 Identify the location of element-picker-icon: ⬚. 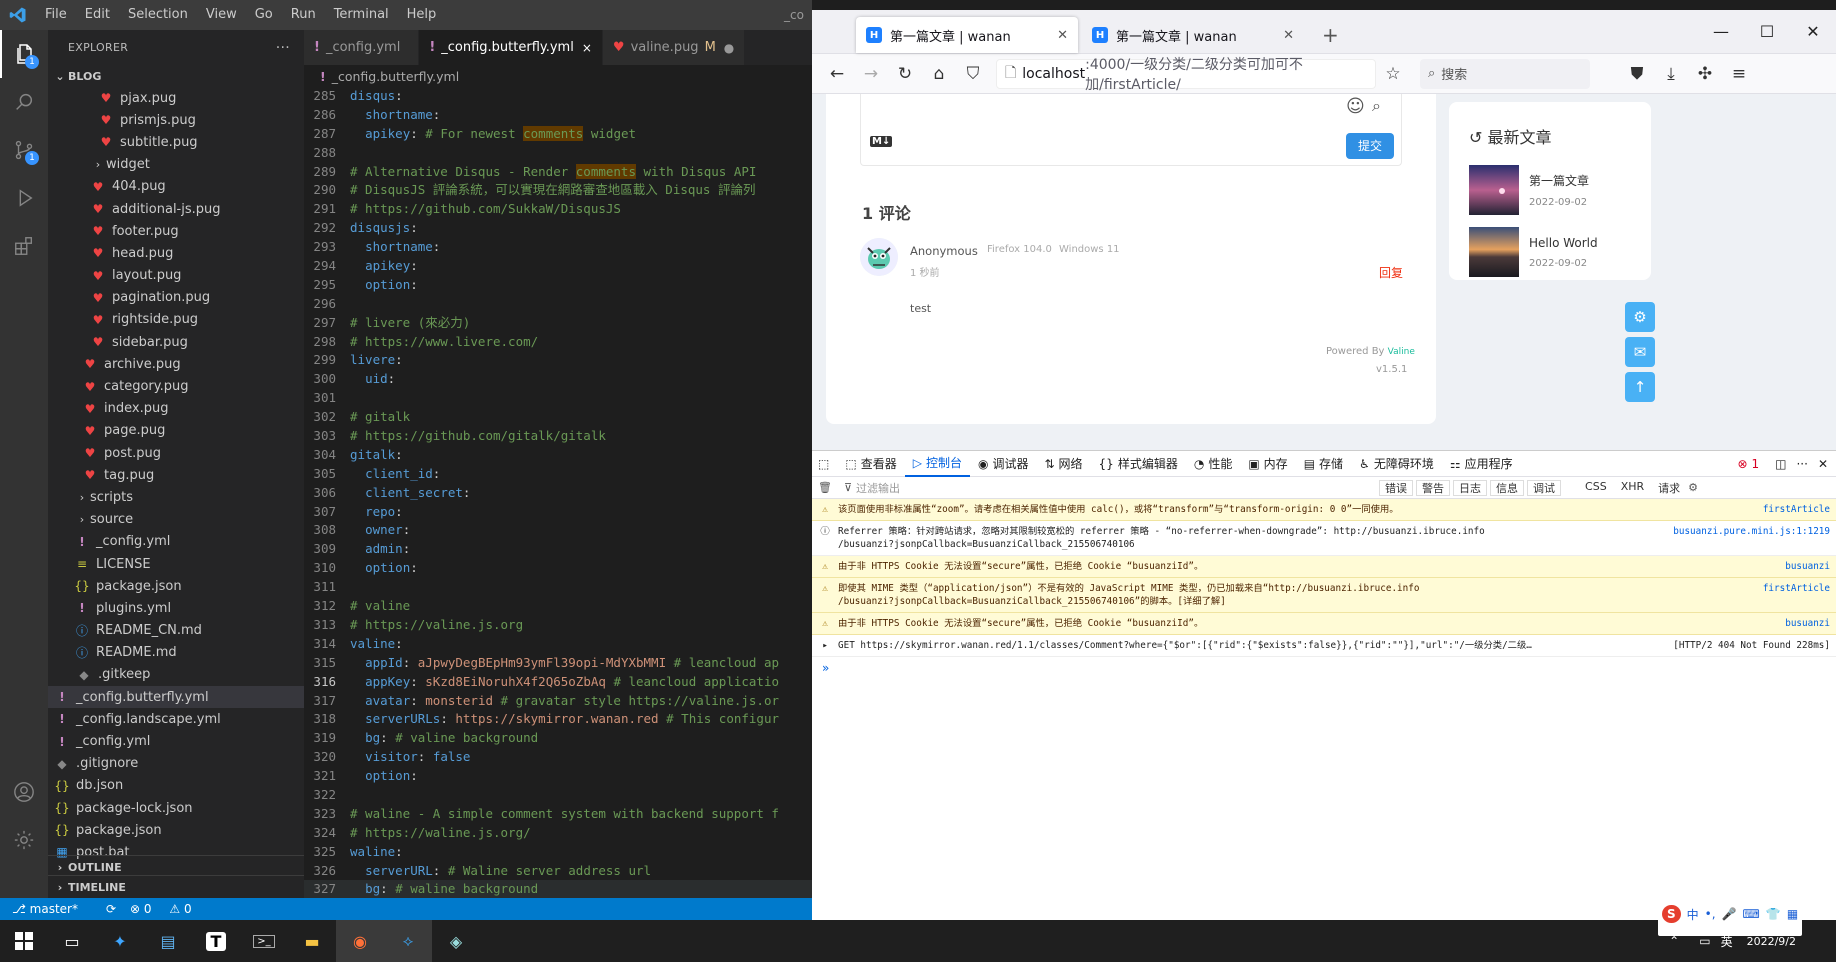
(823, 464).